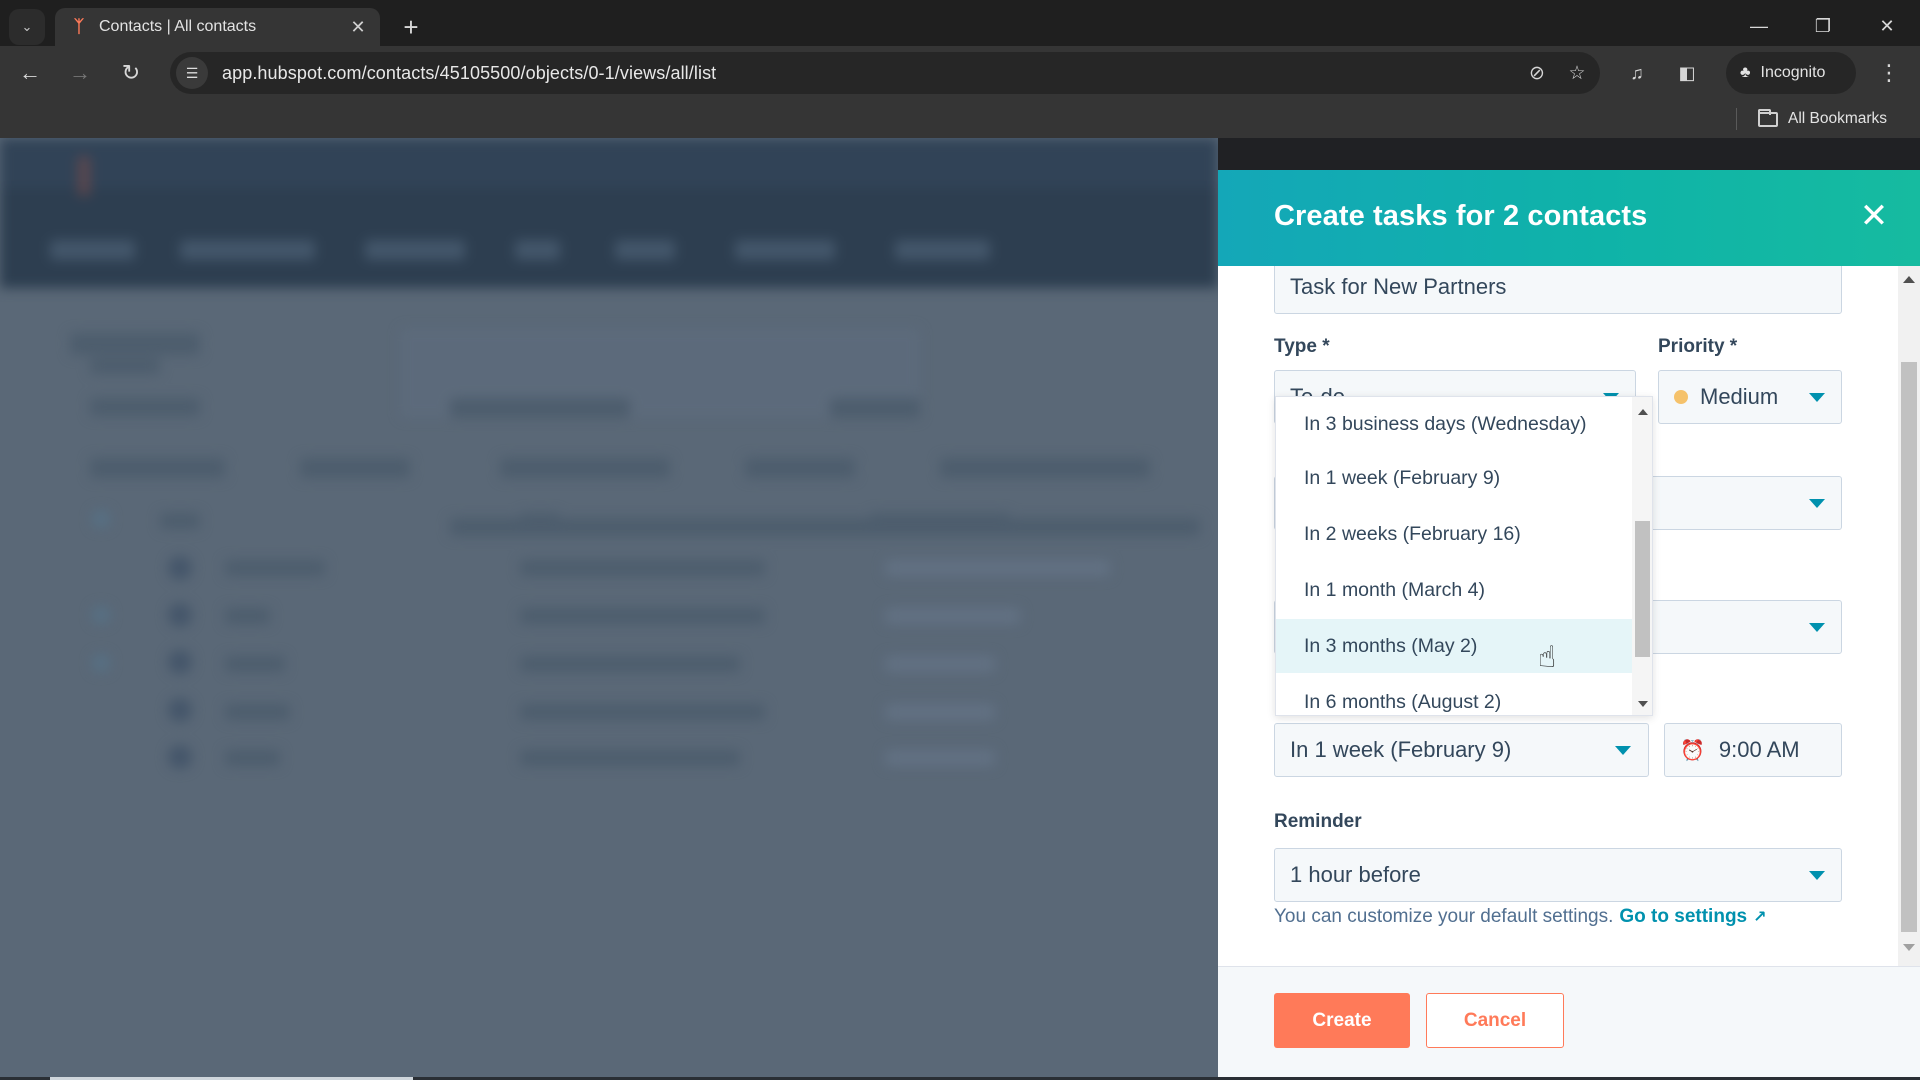  Describe the element at coordinates (960, 118) in the screenshot. I see `bookmarks-bar: All Bookmarks` at that location.